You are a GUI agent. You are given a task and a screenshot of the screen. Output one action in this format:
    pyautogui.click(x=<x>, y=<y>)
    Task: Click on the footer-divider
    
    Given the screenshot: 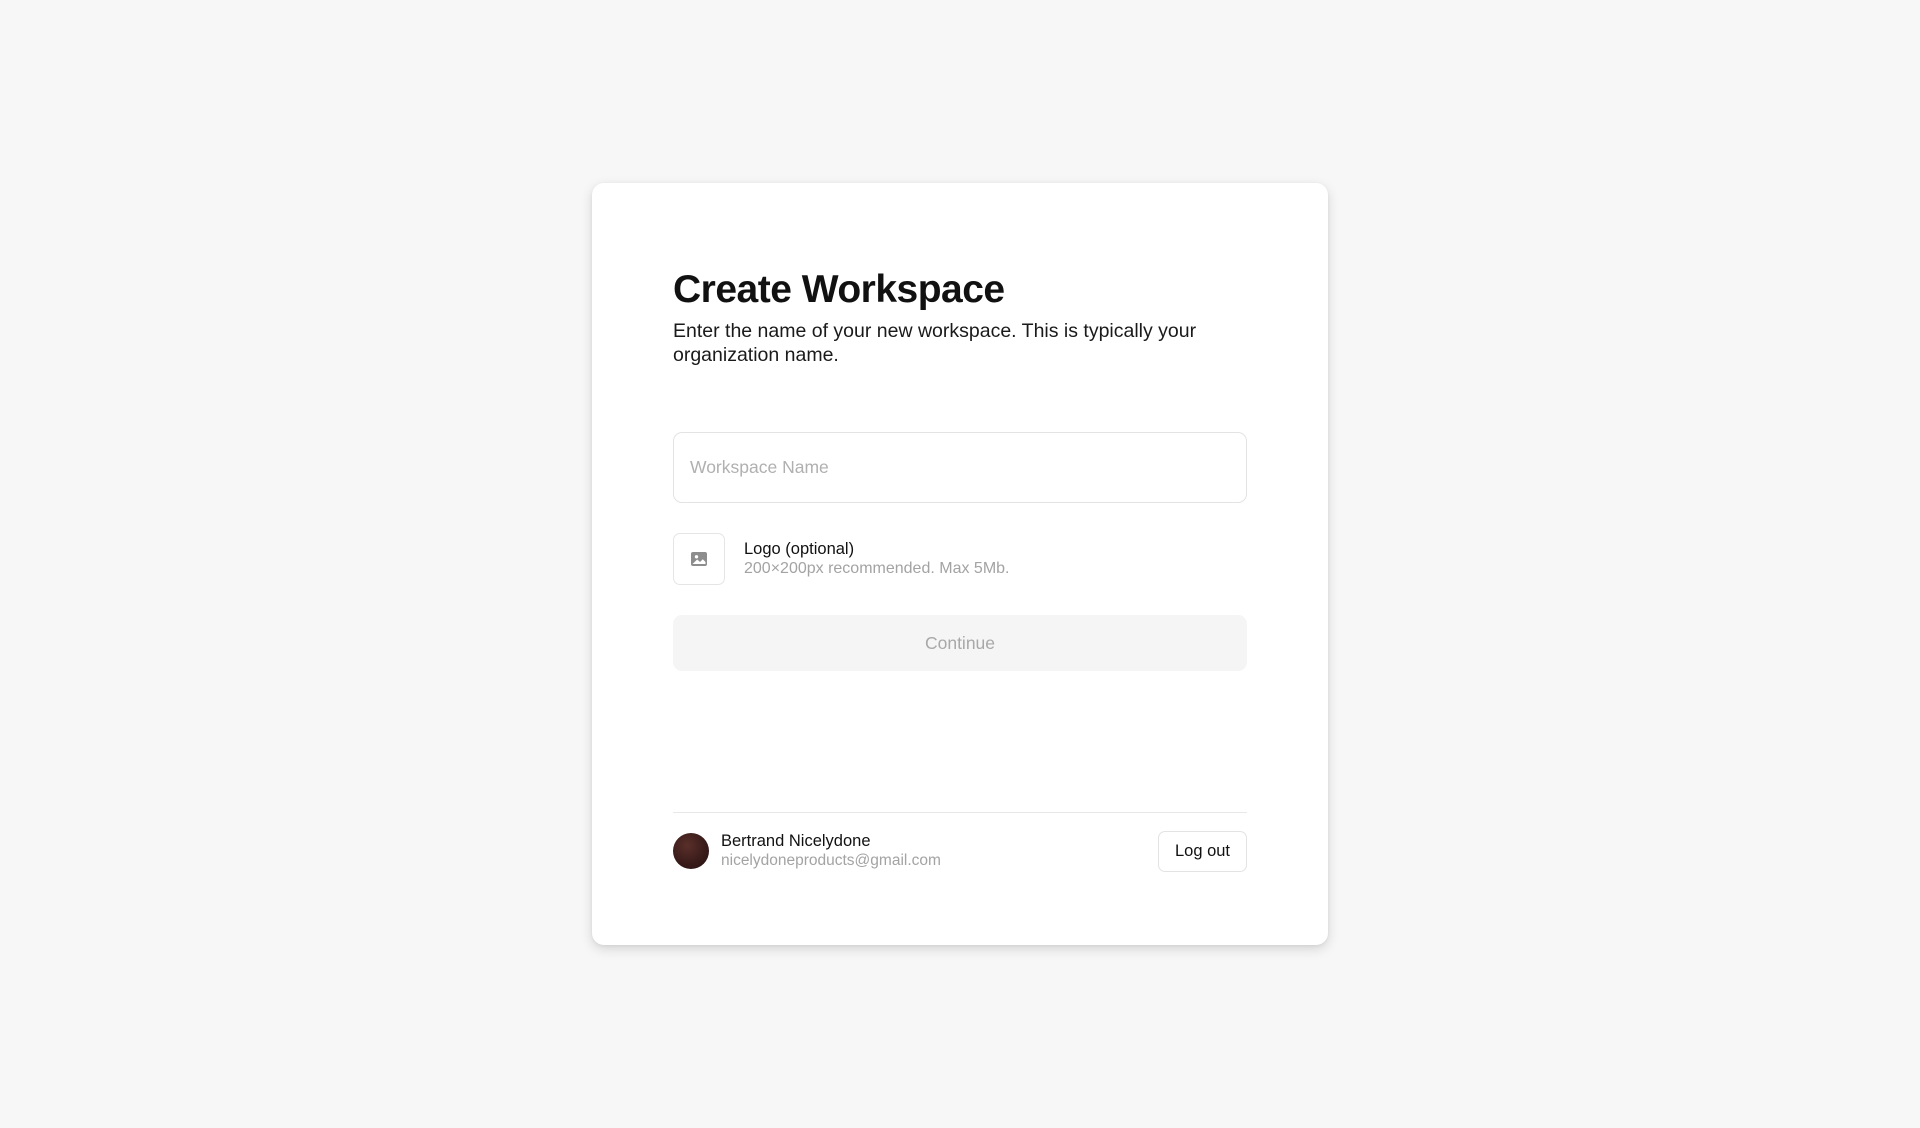 What is the action you would take?
    pyautogui.click(x=960, y=812)
    